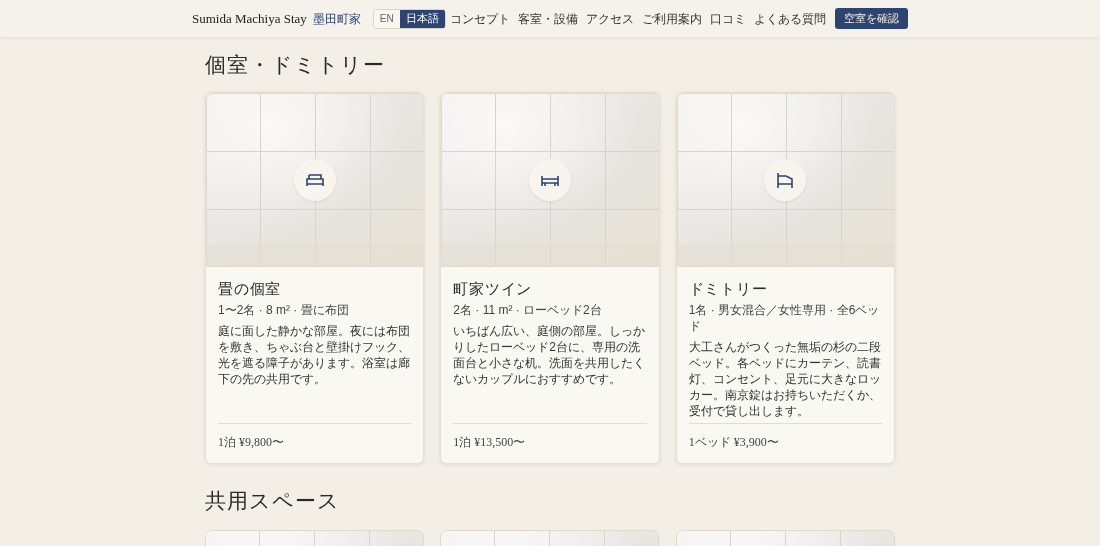 This screenshot has width=1100, height=546. I want to click on nav-link: 客室・設備, so click(548, 18).